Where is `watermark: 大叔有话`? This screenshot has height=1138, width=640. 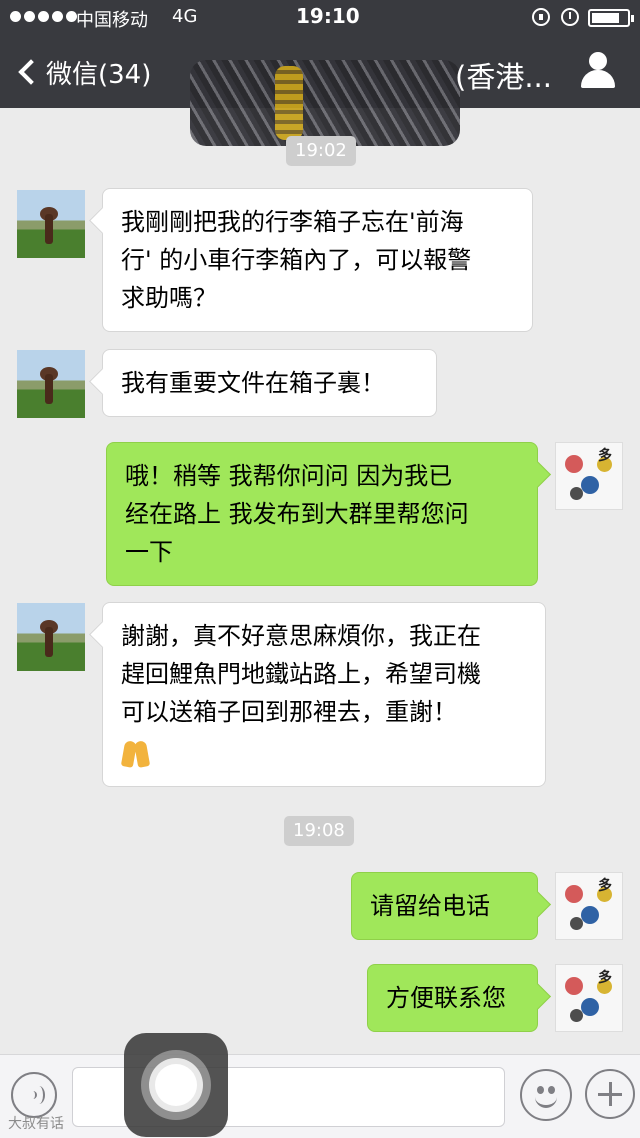 watermark: 大叔有话 is located at coordinates (36, 1124).